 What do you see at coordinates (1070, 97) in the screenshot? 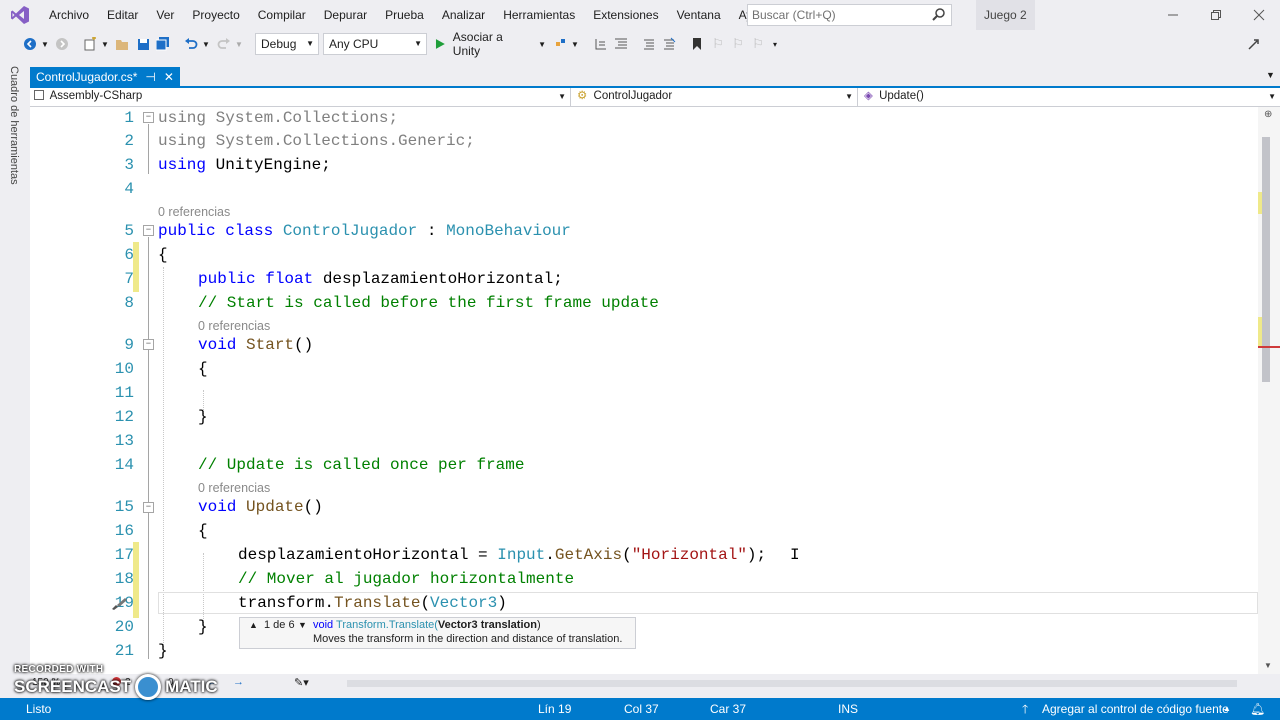
I see `member-select: ◈ Update() ▼` at bounding box center [1070, 97].